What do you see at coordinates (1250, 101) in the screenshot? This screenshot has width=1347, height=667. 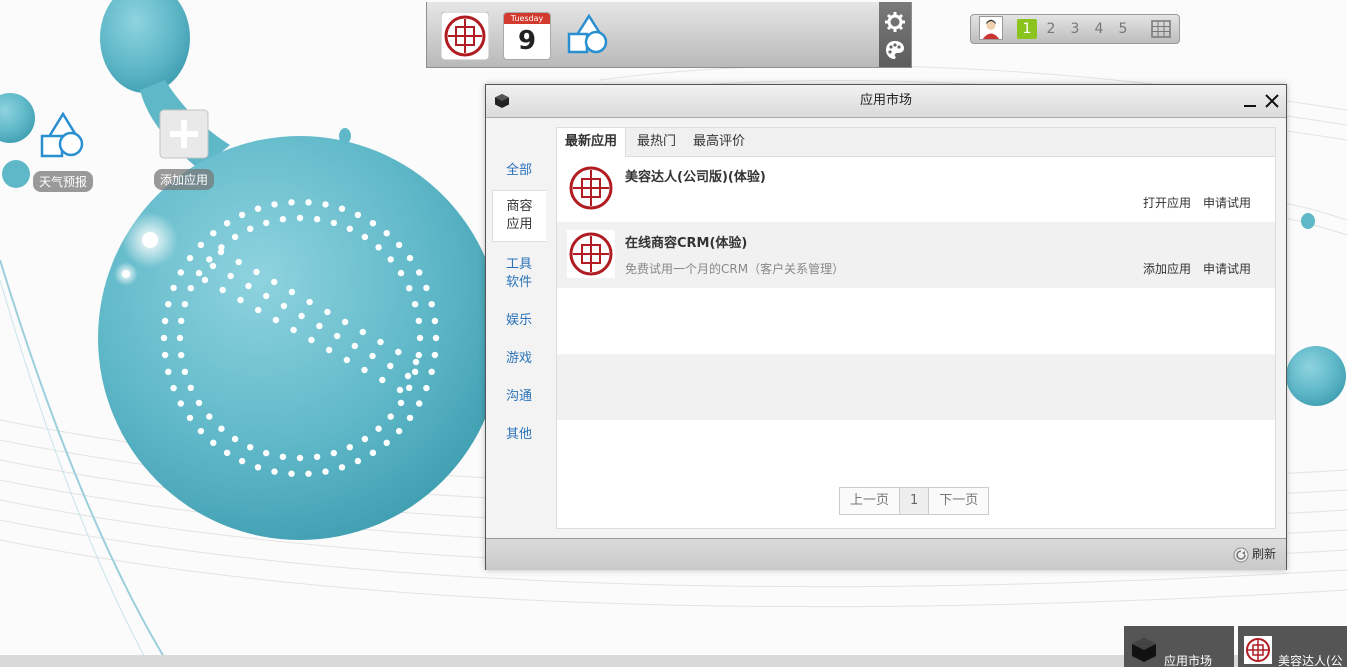 I see `minimize-icon` at bounding box center [1250, 101].